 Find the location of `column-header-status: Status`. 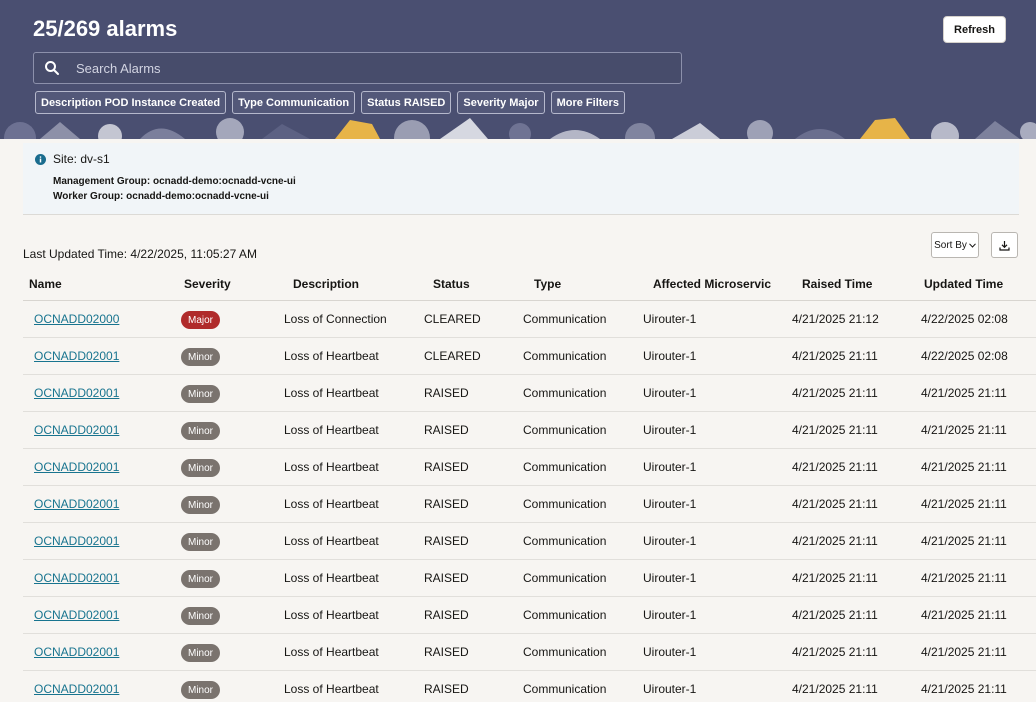

column-header-status: Status is located at coordinates (451, 284).